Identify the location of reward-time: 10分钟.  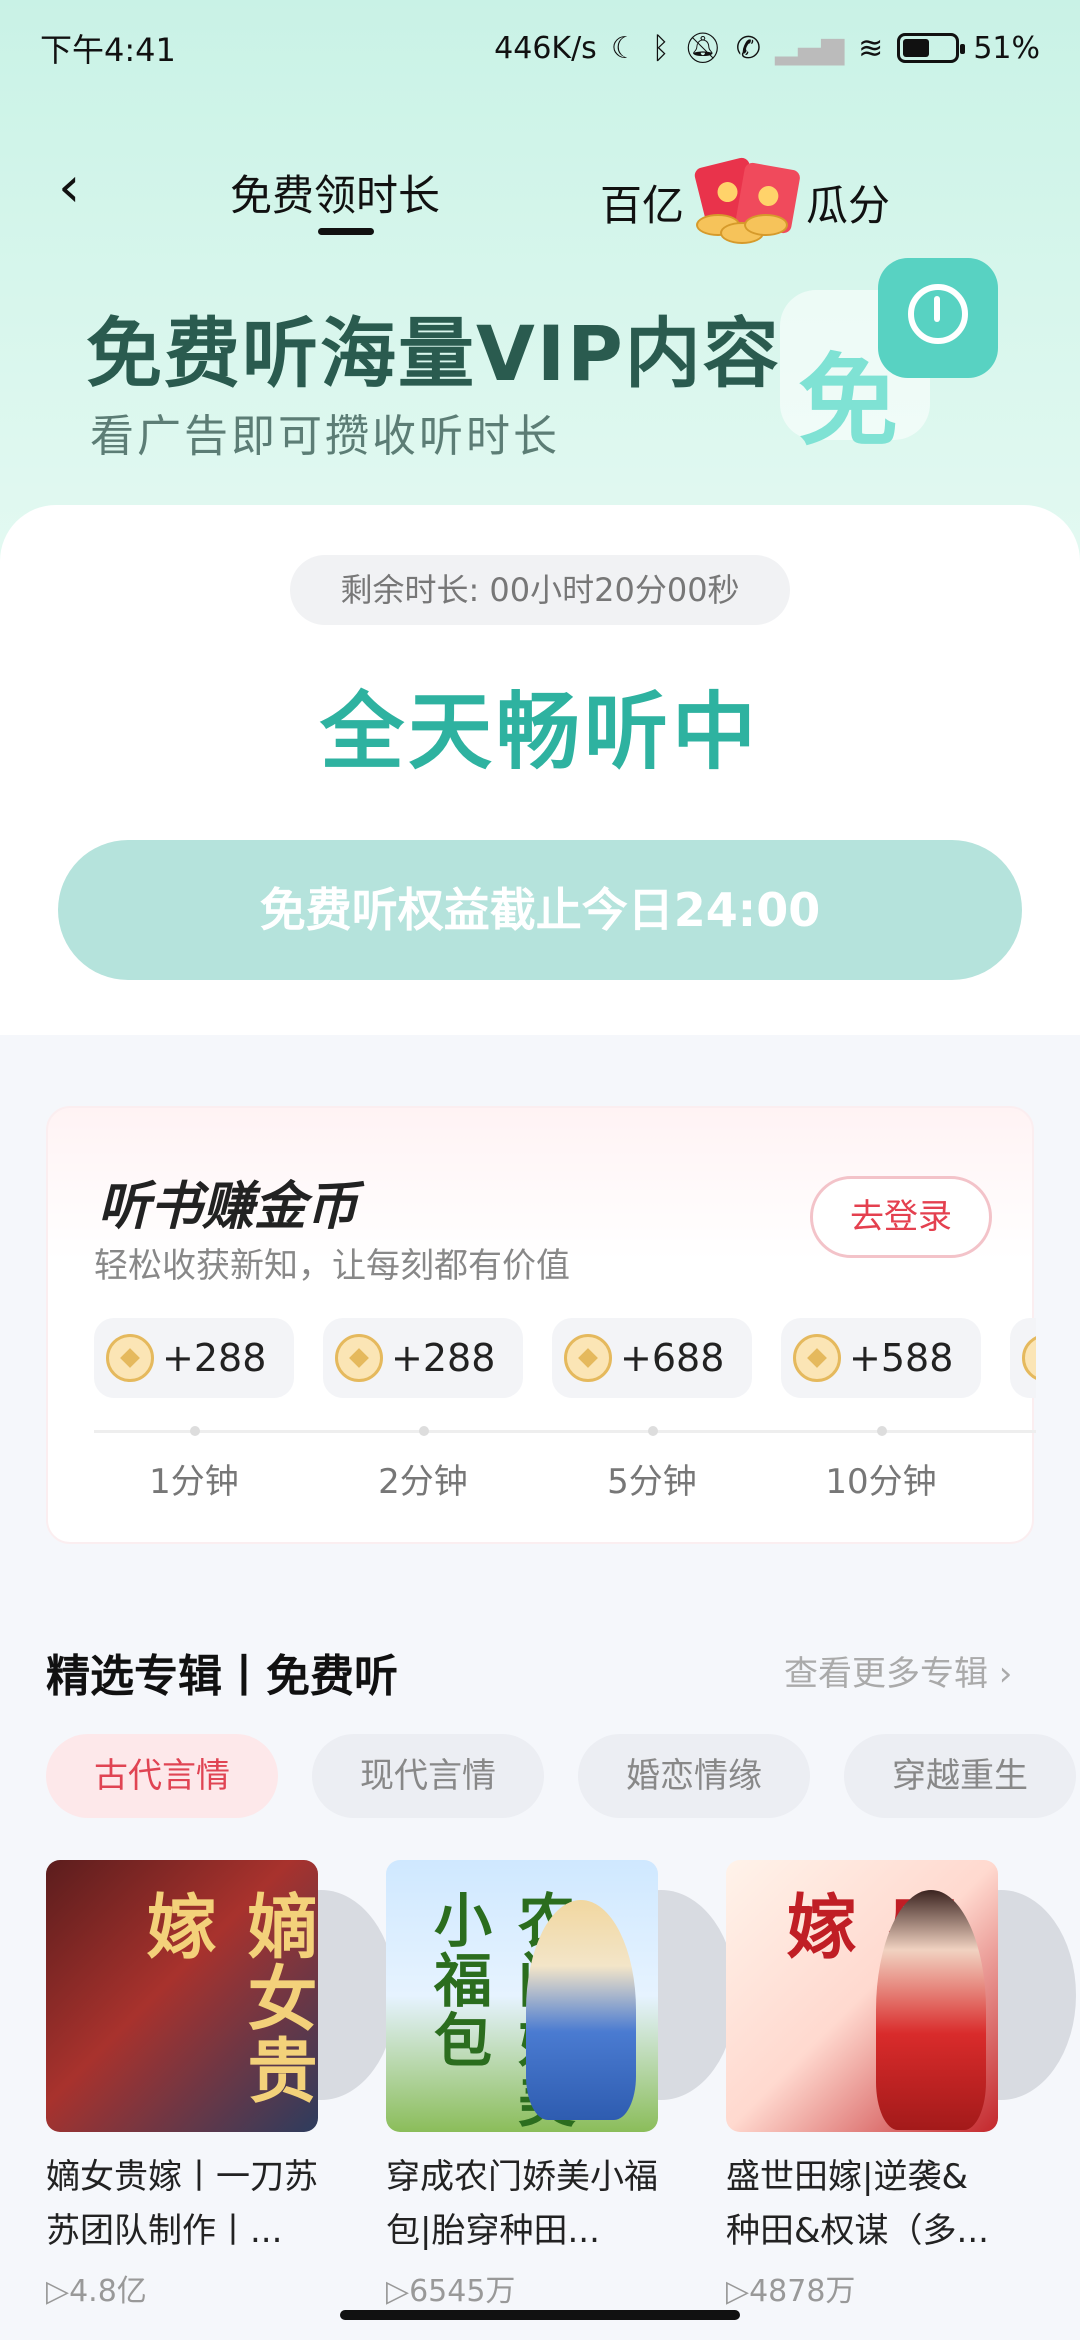
(881, 1482).